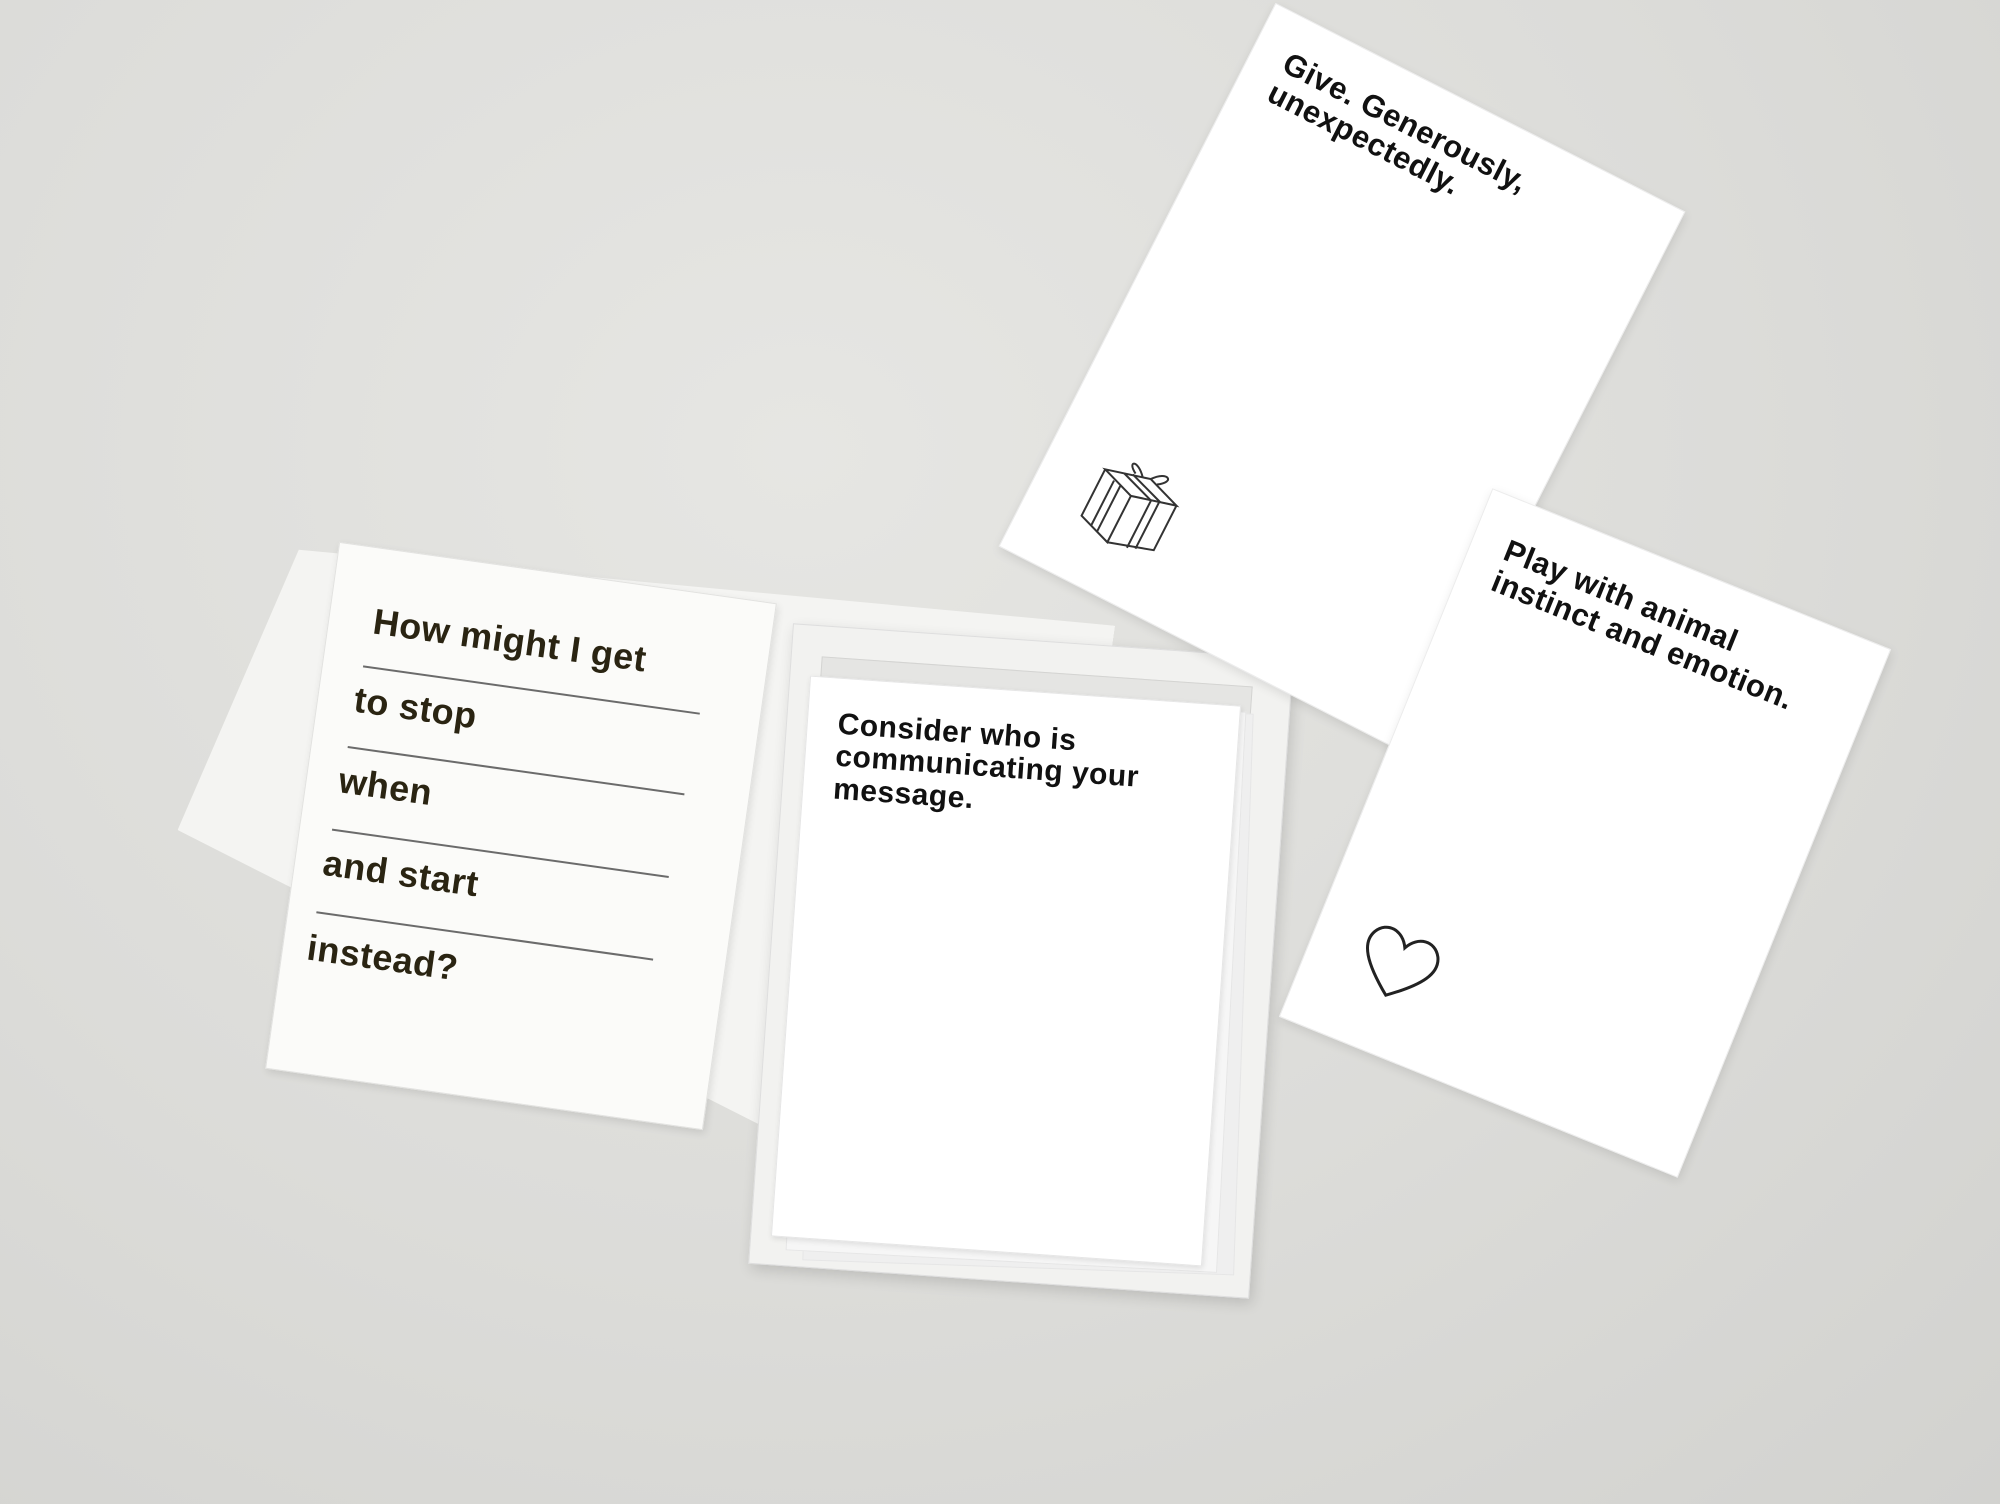  What do you see at coordinates (401, 873) in the screenshot?
I see `prompt-line-4: and start` at bounding box center [401, 873].